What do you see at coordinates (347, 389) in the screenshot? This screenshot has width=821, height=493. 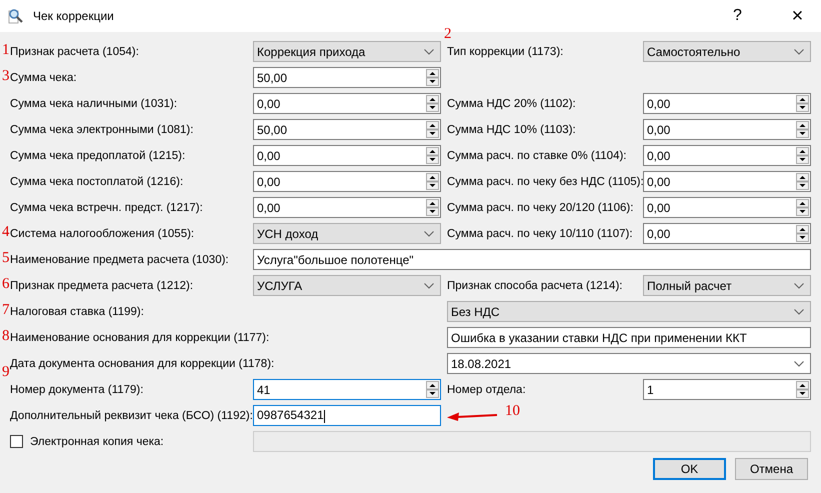 I see `number-field: 41` at bounding box center [347, 389].